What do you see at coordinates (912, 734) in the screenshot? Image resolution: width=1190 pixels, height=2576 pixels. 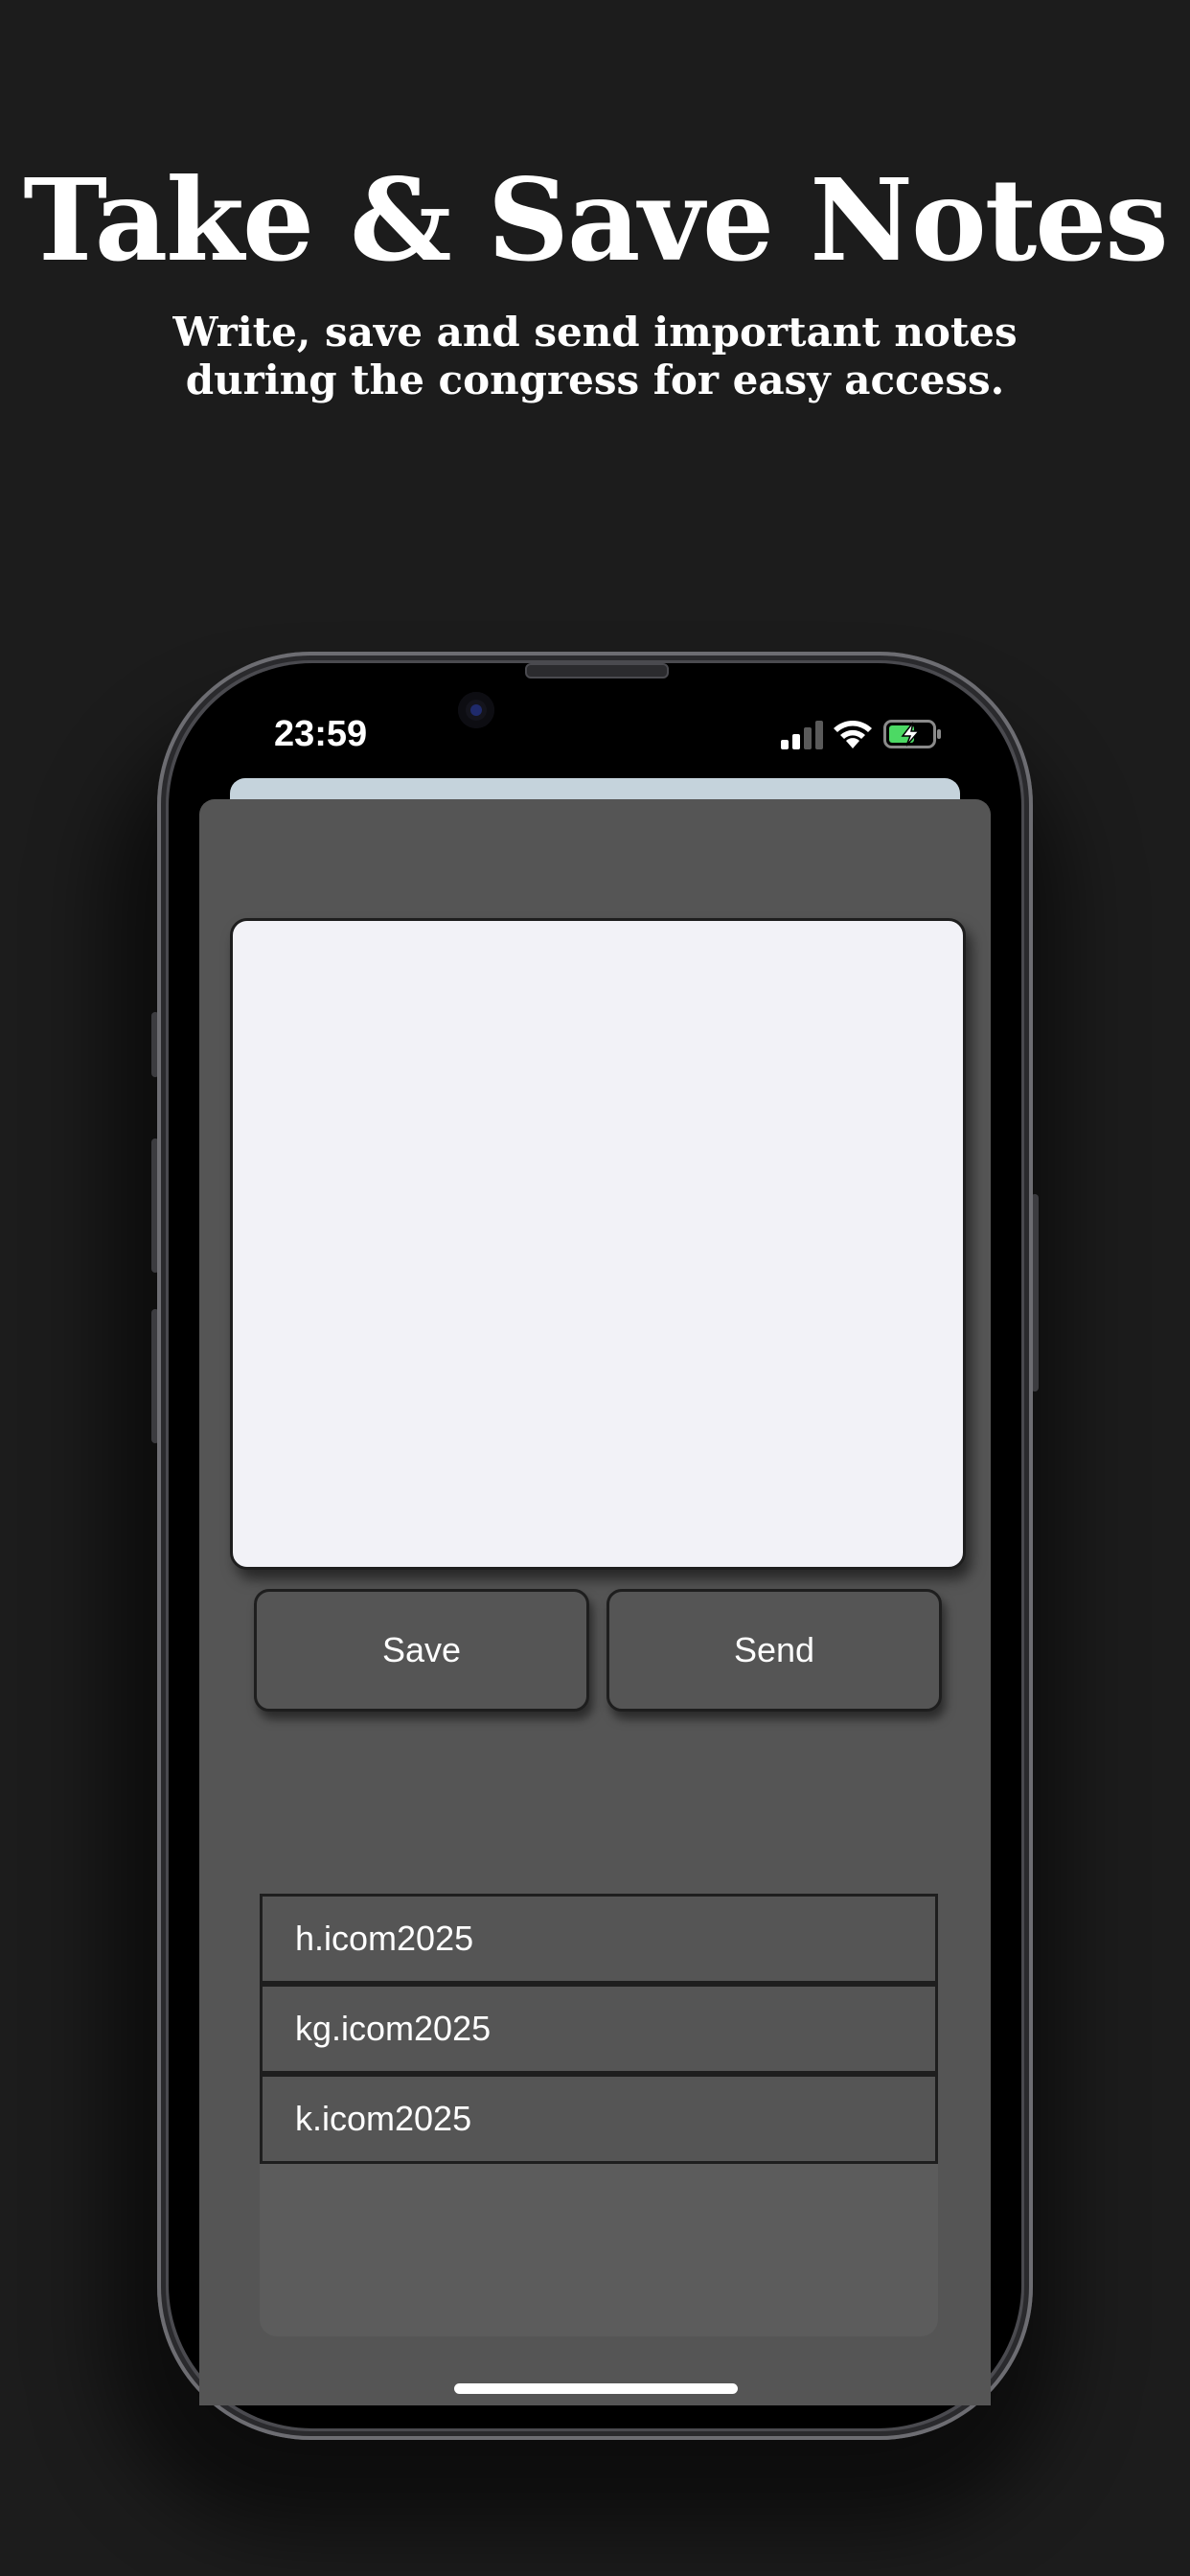 I see `battery-charging-icon` at bounding box center [912, 734].